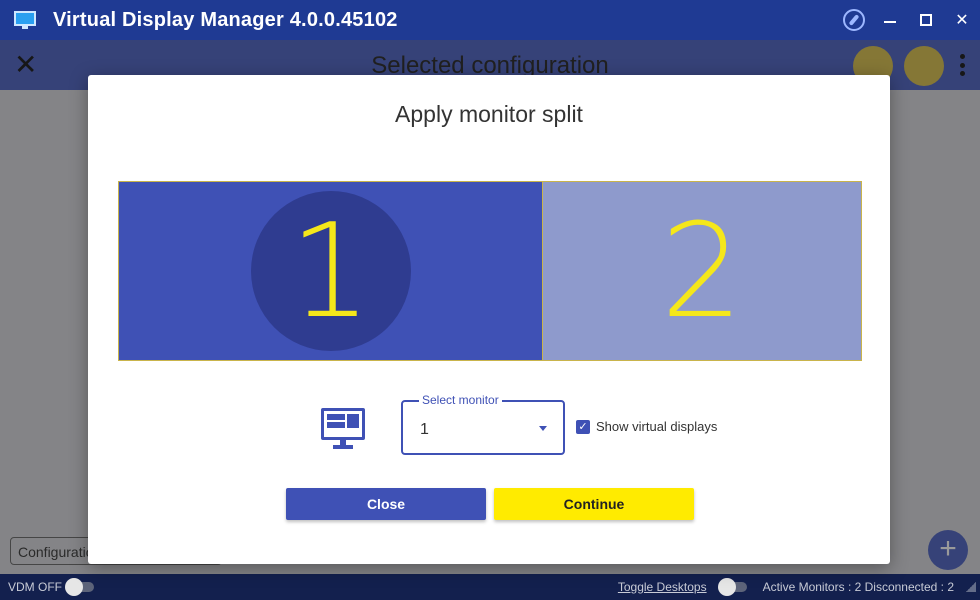 This screenshot has width=980, height=600. Describe the element at coordinates (79, 587) in the screenshot. I see `vdm-toggle` at that location.